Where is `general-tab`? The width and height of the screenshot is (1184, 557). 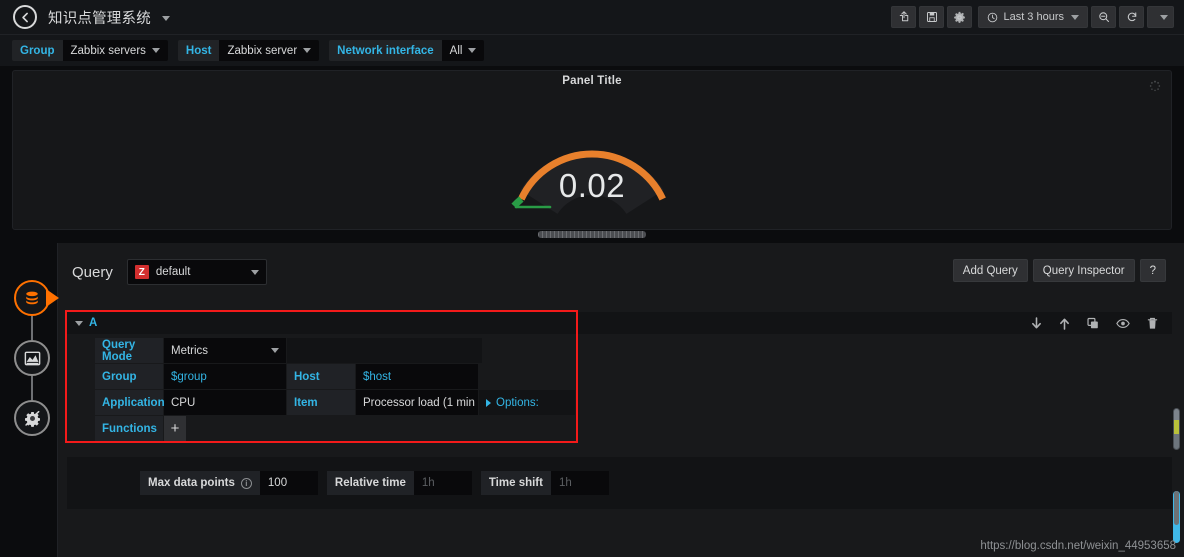
general-tab is located at coordinates (32, 418).